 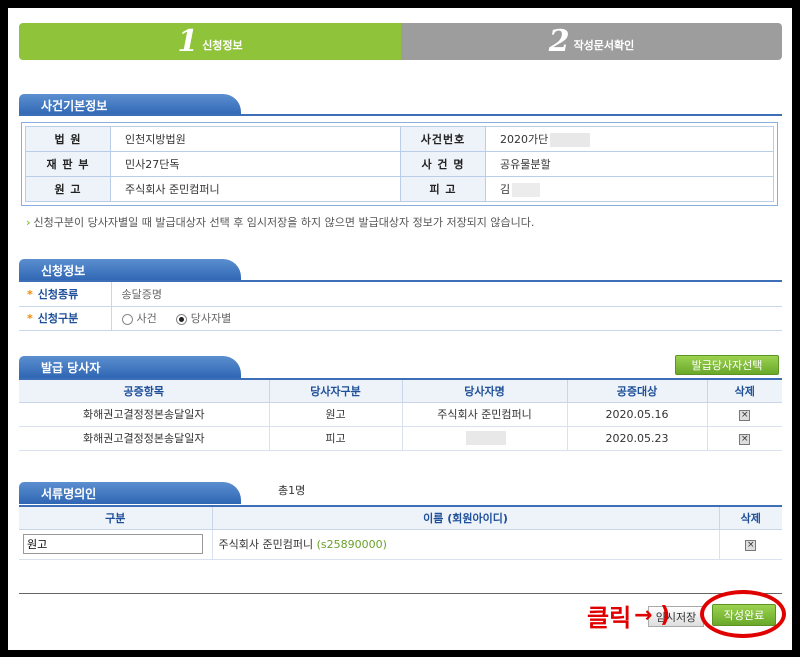 What do you see at coordinates (63, 270) in the screenshot?
I see `application-title: 신청정보` at bounding box center [63, 270].